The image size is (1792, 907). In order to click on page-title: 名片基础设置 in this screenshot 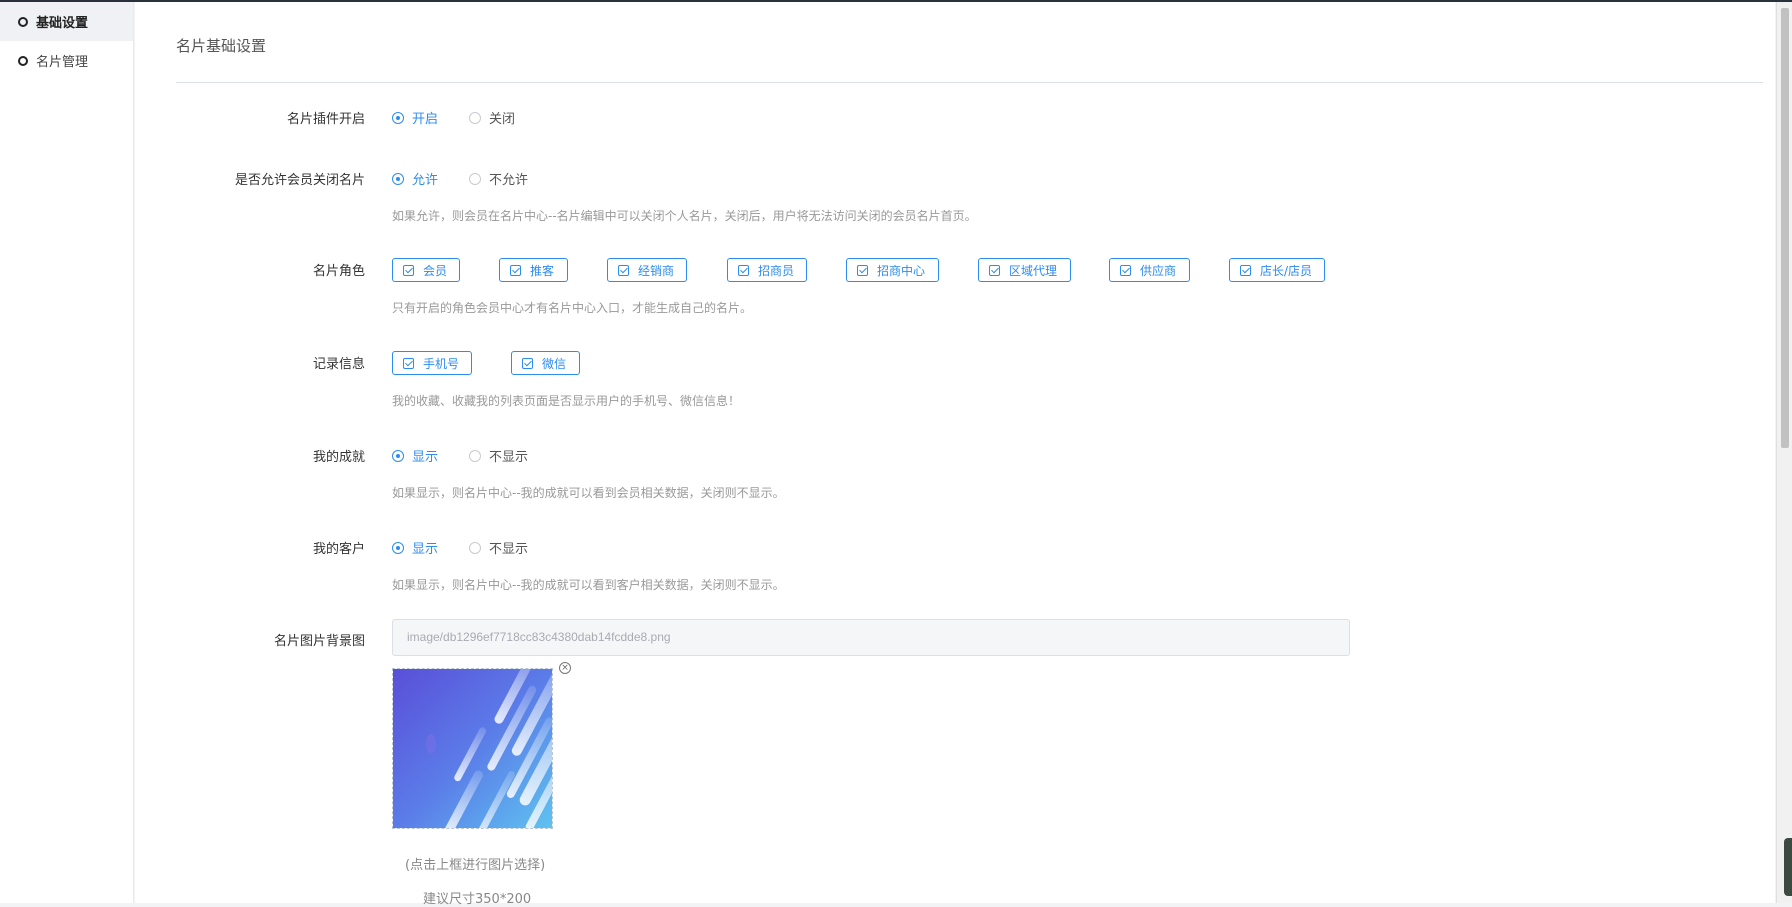, I will do `click(221, 46)`.